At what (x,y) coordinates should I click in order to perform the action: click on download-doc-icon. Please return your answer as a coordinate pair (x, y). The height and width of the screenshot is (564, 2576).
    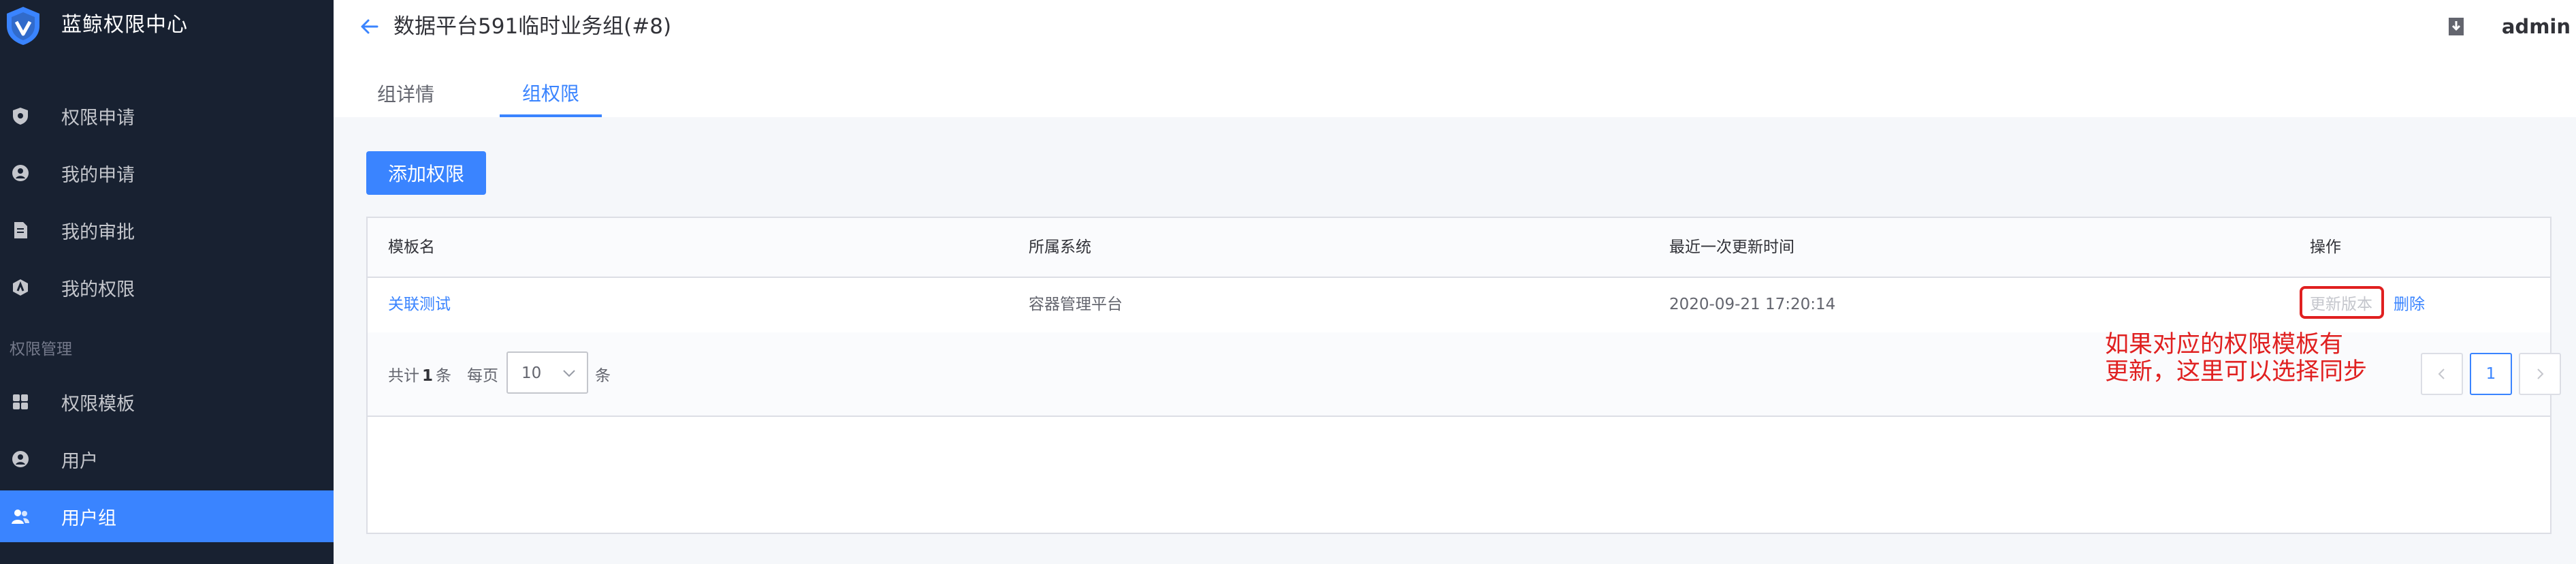
    Looking at the image, I should click on (2456, 27).